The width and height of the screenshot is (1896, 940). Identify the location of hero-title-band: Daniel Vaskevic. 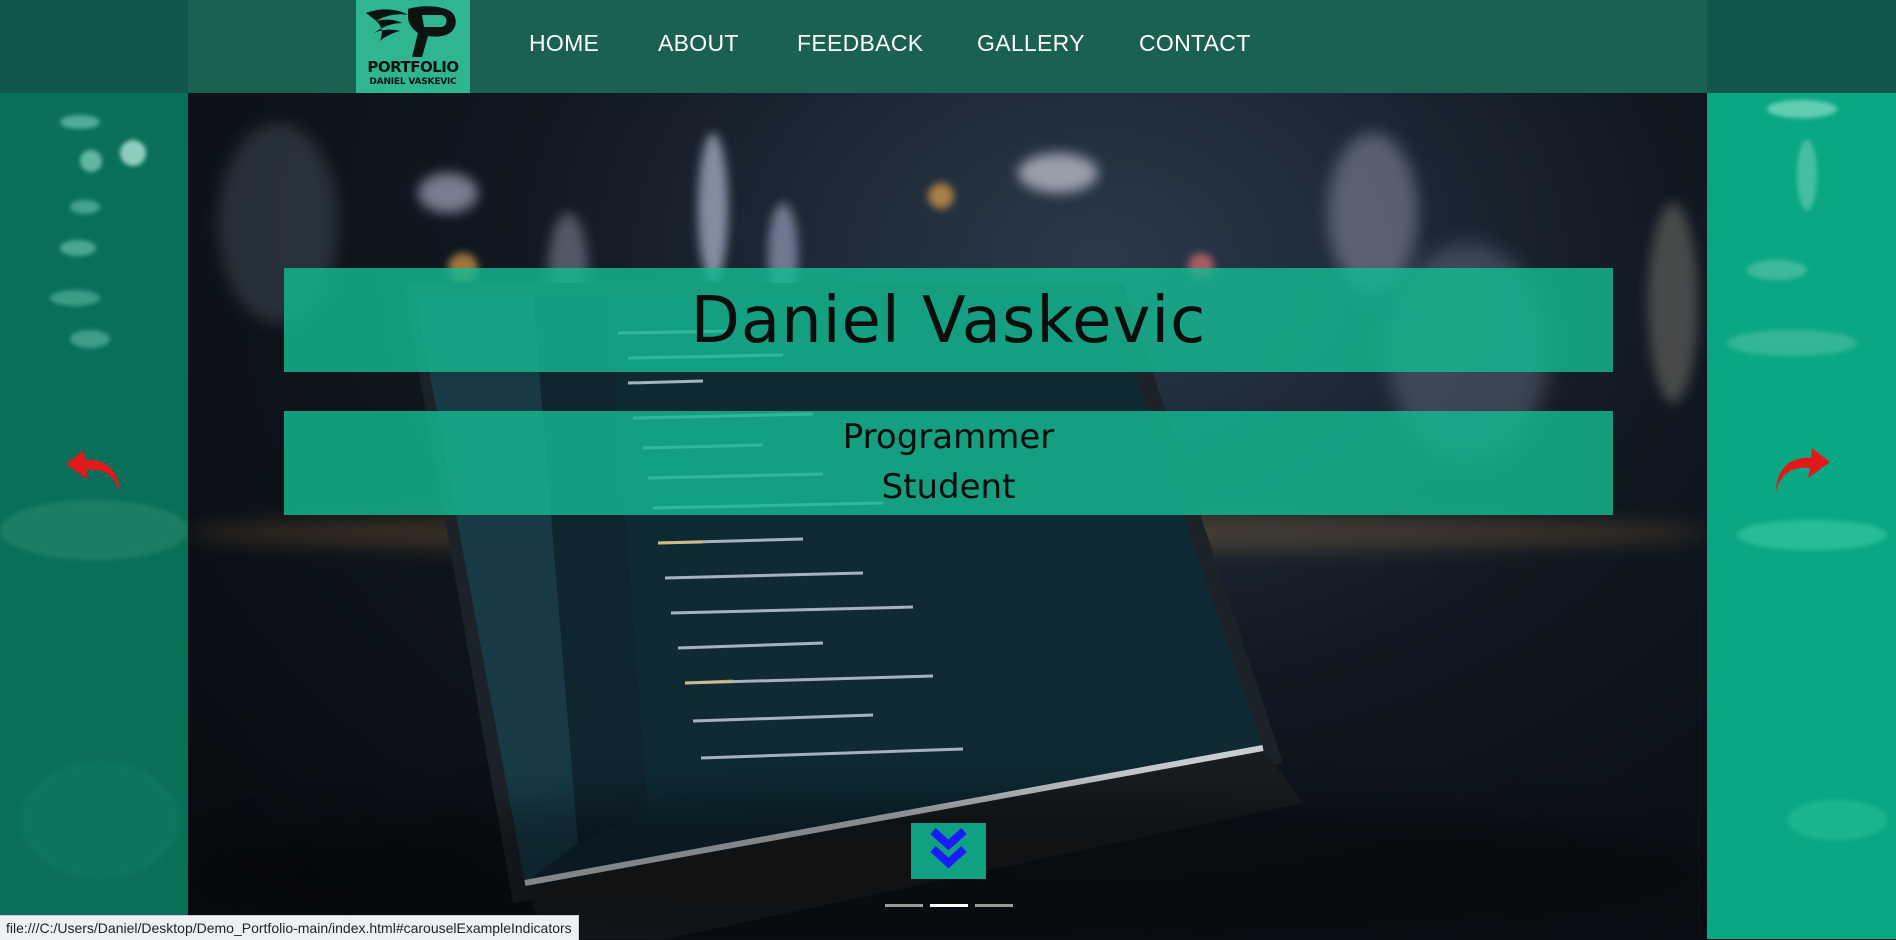
(948, 320).